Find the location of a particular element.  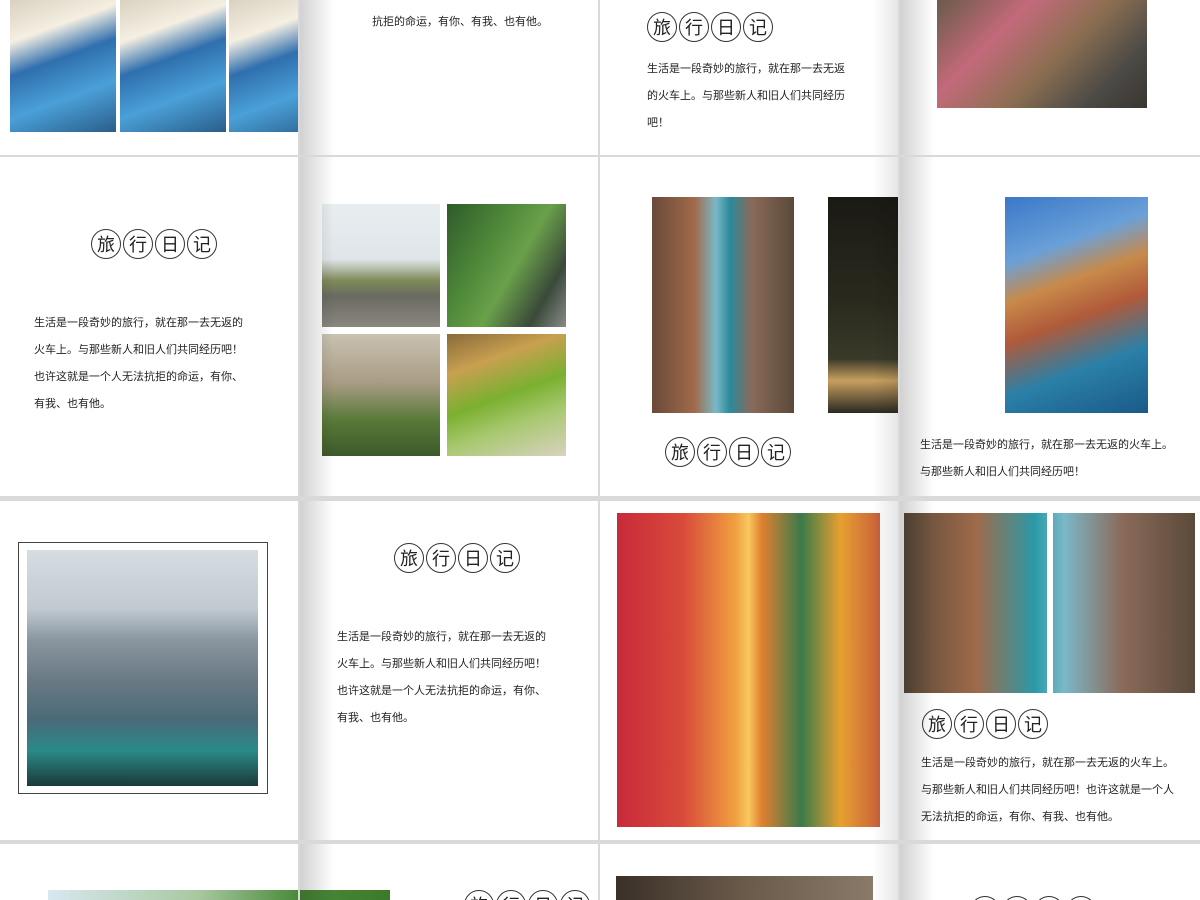

photo-bamboo-water is located at coordinates (506, 395).